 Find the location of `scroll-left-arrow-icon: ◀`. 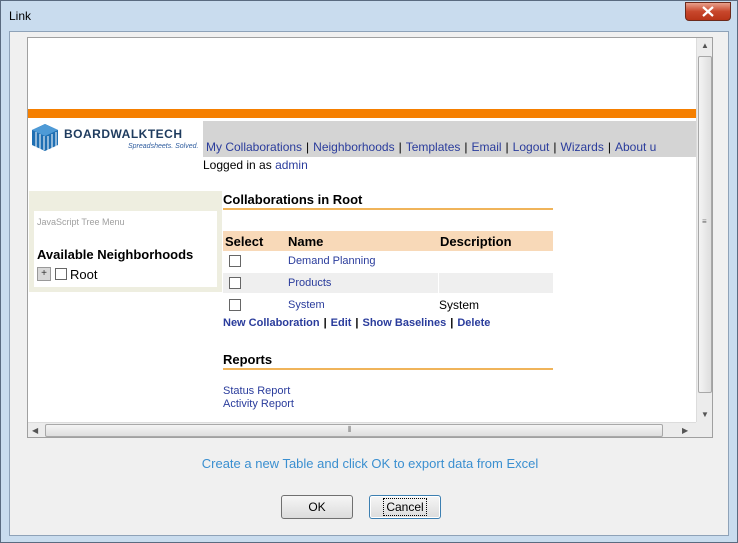

scroll-left-arrow-icon: ◀ is located at coordinates (35, 430).